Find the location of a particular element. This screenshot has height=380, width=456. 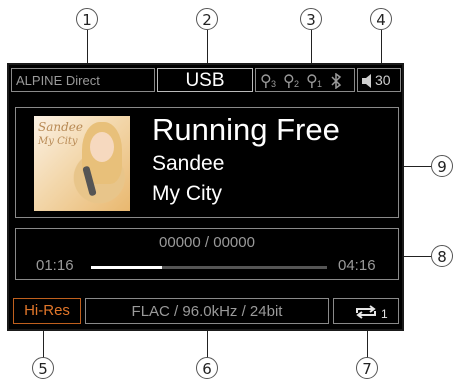

callout-4-leader is located at coordinates (381, 47).